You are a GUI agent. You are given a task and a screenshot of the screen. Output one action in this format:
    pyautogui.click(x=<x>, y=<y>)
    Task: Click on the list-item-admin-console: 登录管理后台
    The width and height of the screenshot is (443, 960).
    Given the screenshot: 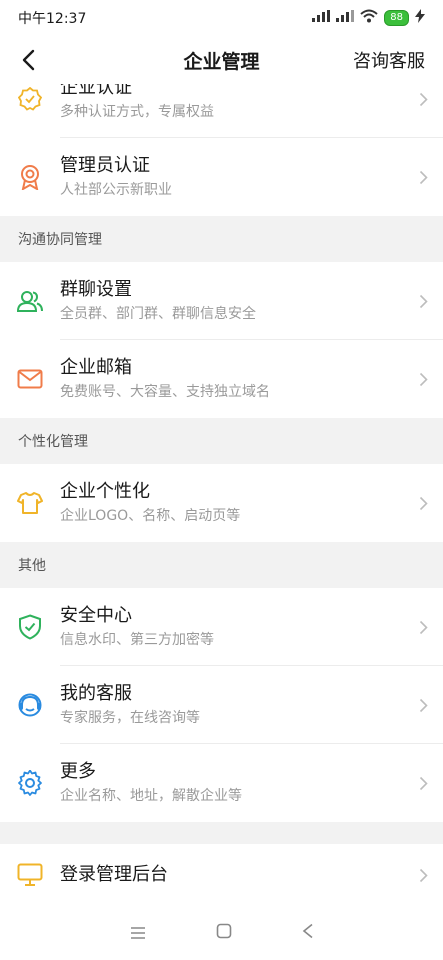 What is the action you would take?
    pyautogui.click(x=221, y=875)
    